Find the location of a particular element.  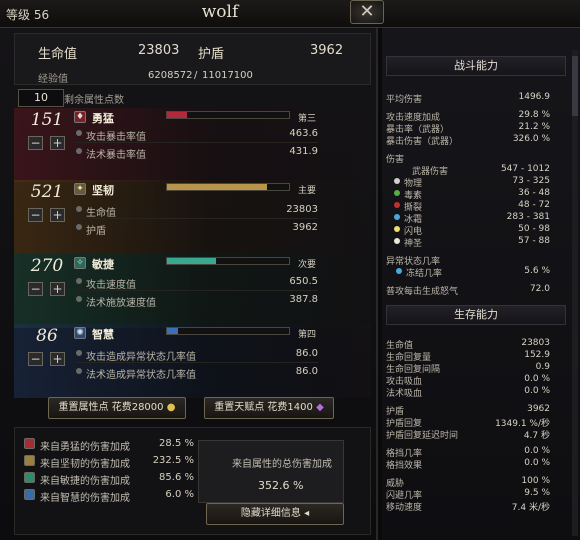

bonus-value: 28.5 % is located at coordinates (176, 443).